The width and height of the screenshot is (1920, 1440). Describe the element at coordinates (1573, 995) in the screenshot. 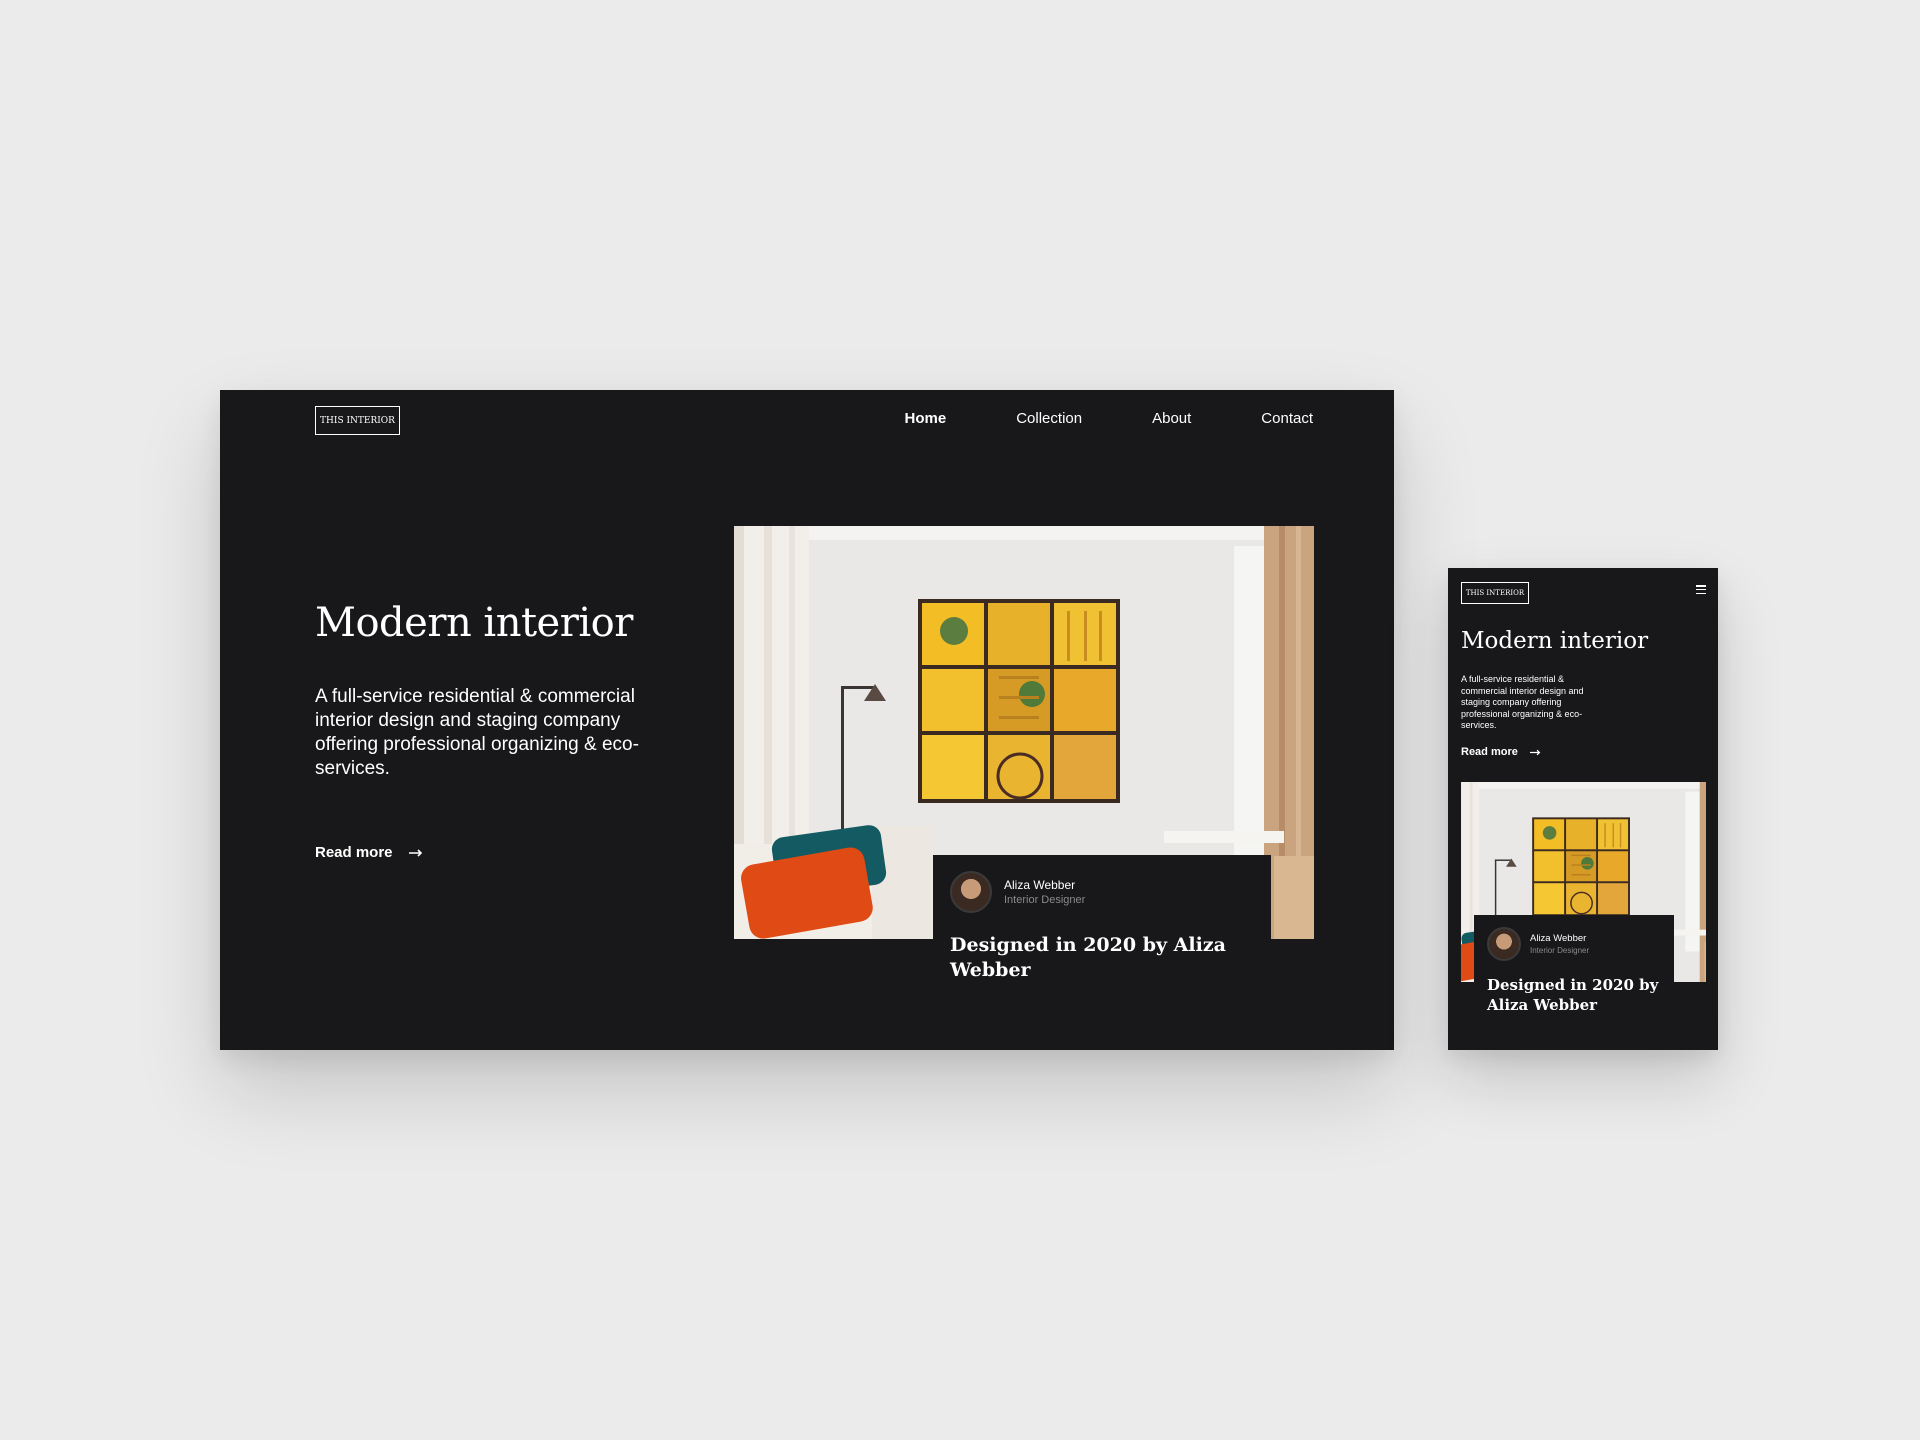

I see `mobile-feature-title: Designed in 2020 by Aliza Webber` at that location.